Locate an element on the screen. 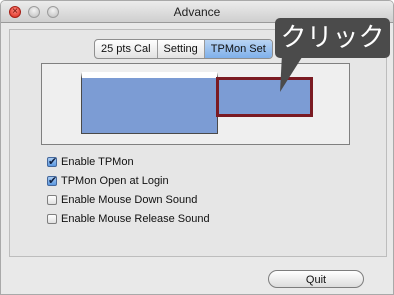 The image size is (394, 295). tab-25-pts-cal: 25 pts Cal is located at coordinates (126, 49).